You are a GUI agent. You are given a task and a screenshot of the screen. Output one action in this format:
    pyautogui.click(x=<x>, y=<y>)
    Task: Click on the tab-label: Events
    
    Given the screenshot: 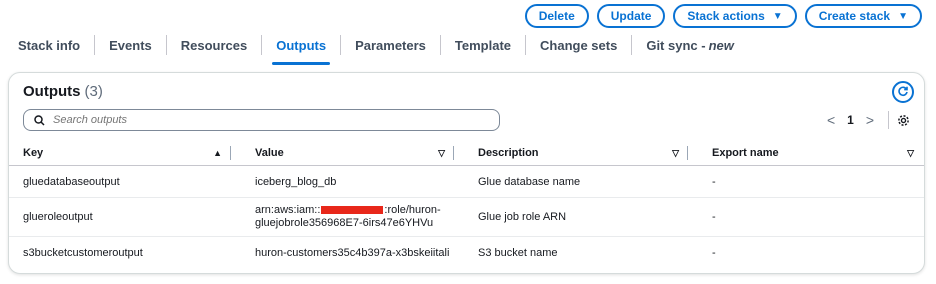 What is the action you would take?
    pyautogui.click(x=130, y=45)
    